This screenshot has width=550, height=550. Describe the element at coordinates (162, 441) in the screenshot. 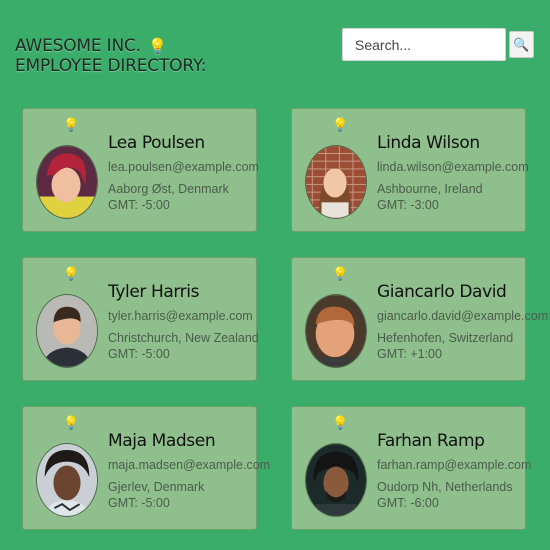

I see `employee-name: Maja Madsen` at that location.